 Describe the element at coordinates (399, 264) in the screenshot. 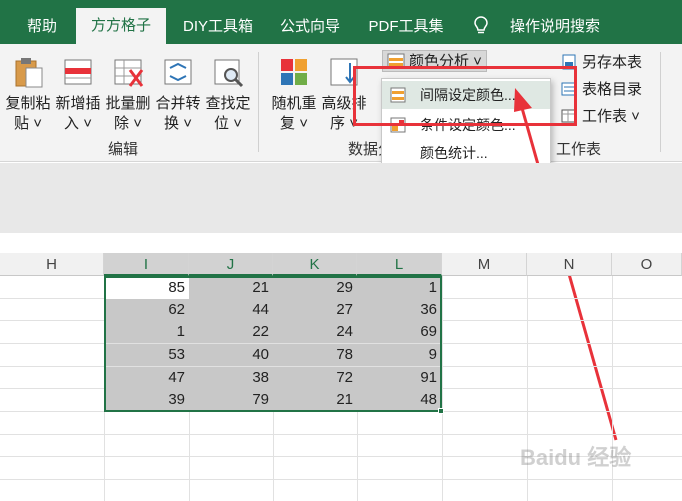

I see `column-header-l: L` at that location.